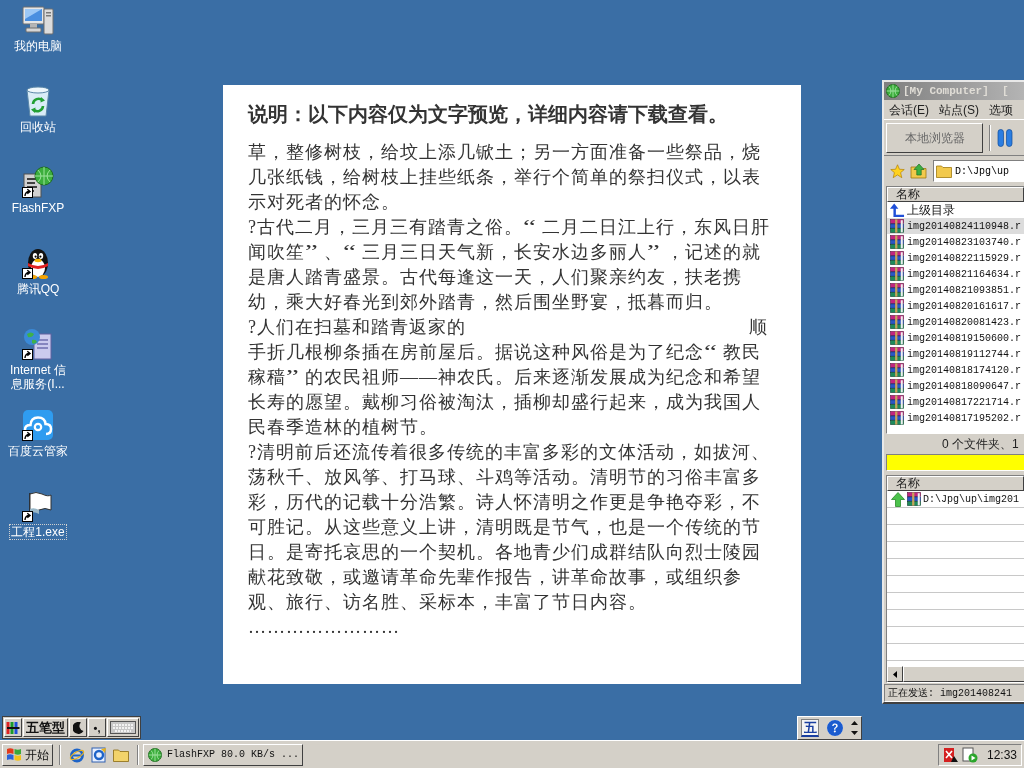 The width and height of the screenshot is (1024, 768). I want to click on paragraph: ?清明前后还流传着很多传统的丰富多彩的文体活动，如拔河、荡秋千、放风筝、打马球、斗鸡等活动。清明节的习俗丰富多彩，历代的记载十分浩繁。诗人怀清明之作更是争艳夺彩，不可胜记。从这些意义上讲，清明既是节气，也是一个传统的节日。是寄托哀思的一个契机。各地青少们成群结队向烈士陵园献花致敬，或邀请革命先辈作报告，讲革命故事，或组织参观、旅行、访名胜、采标本，丰富了节日内容。, so click(509, 527).